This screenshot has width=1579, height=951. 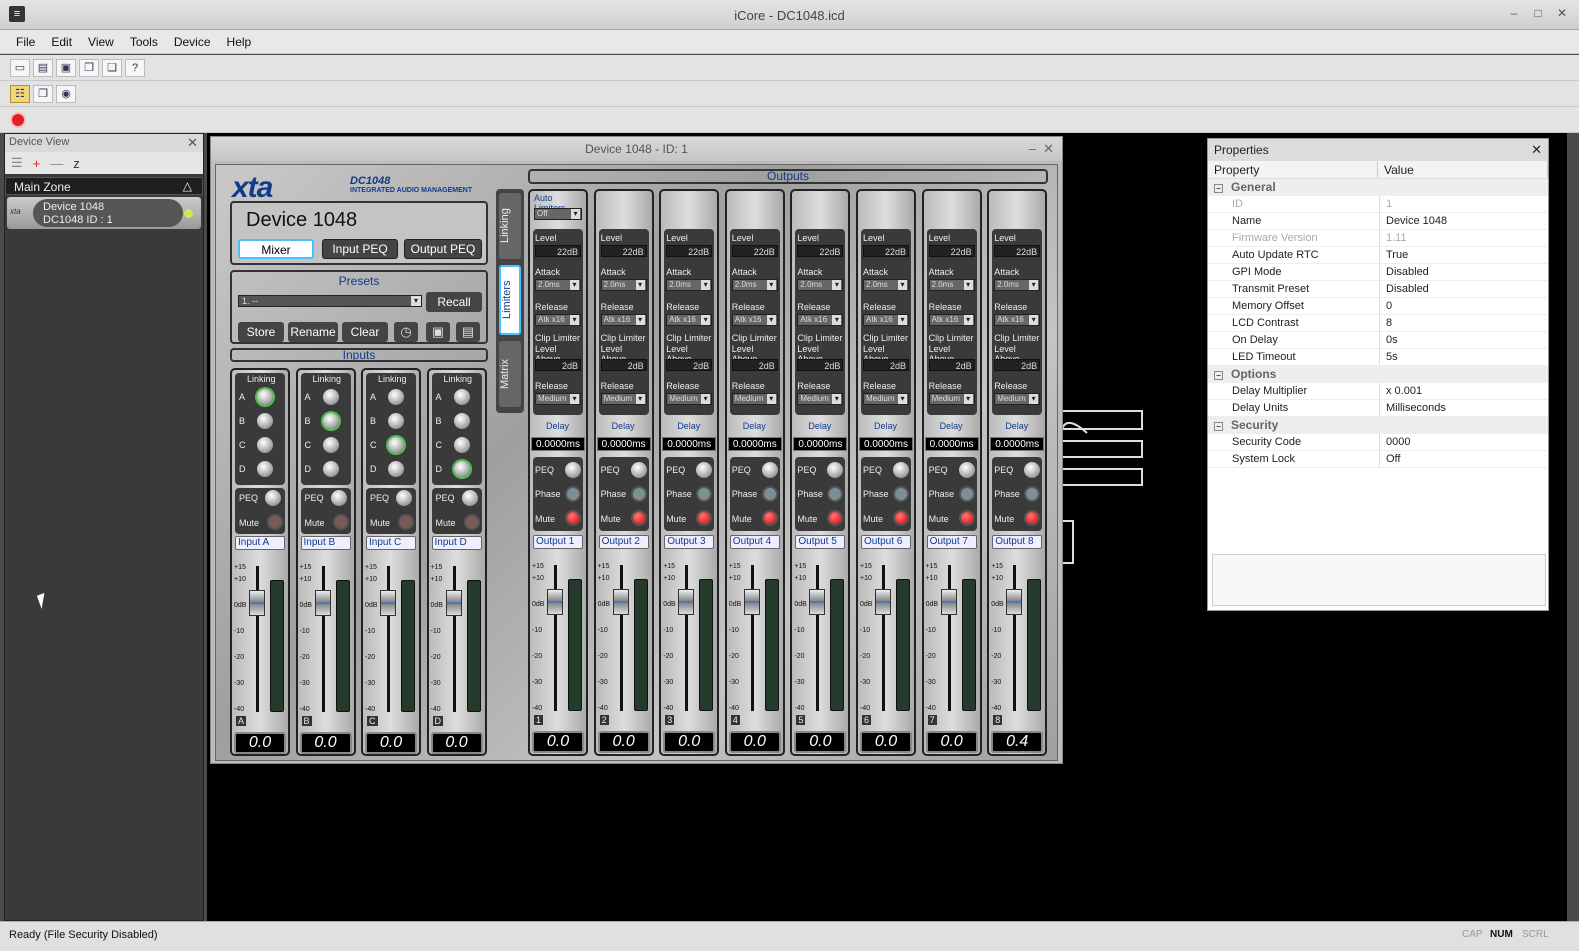 I want to click on column-header-property: Property, so click(x=1293, y=169).